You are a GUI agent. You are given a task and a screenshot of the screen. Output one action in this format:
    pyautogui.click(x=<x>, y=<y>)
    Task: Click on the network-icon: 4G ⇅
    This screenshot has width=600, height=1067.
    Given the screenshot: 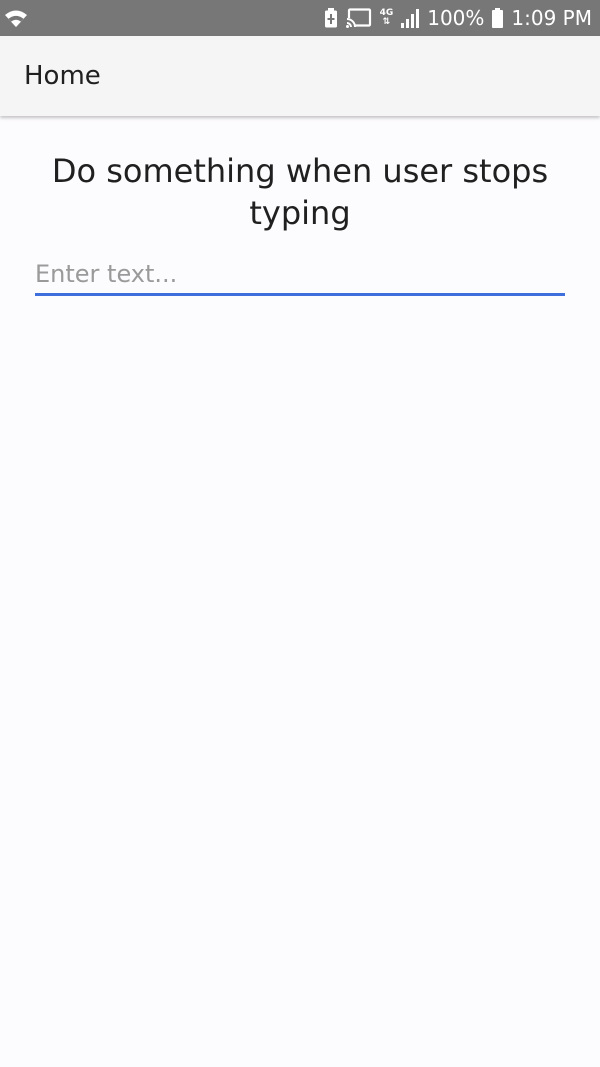 What is the action you would take?
    pyautogui.click(x=387, y=18)
    